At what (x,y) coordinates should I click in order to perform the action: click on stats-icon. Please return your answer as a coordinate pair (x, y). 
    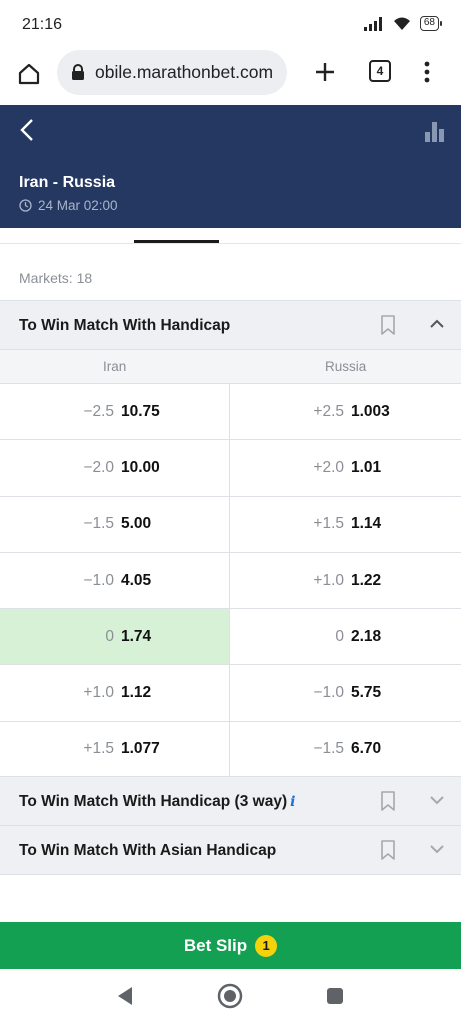
    Looking at the image, I should click on (435, 131).